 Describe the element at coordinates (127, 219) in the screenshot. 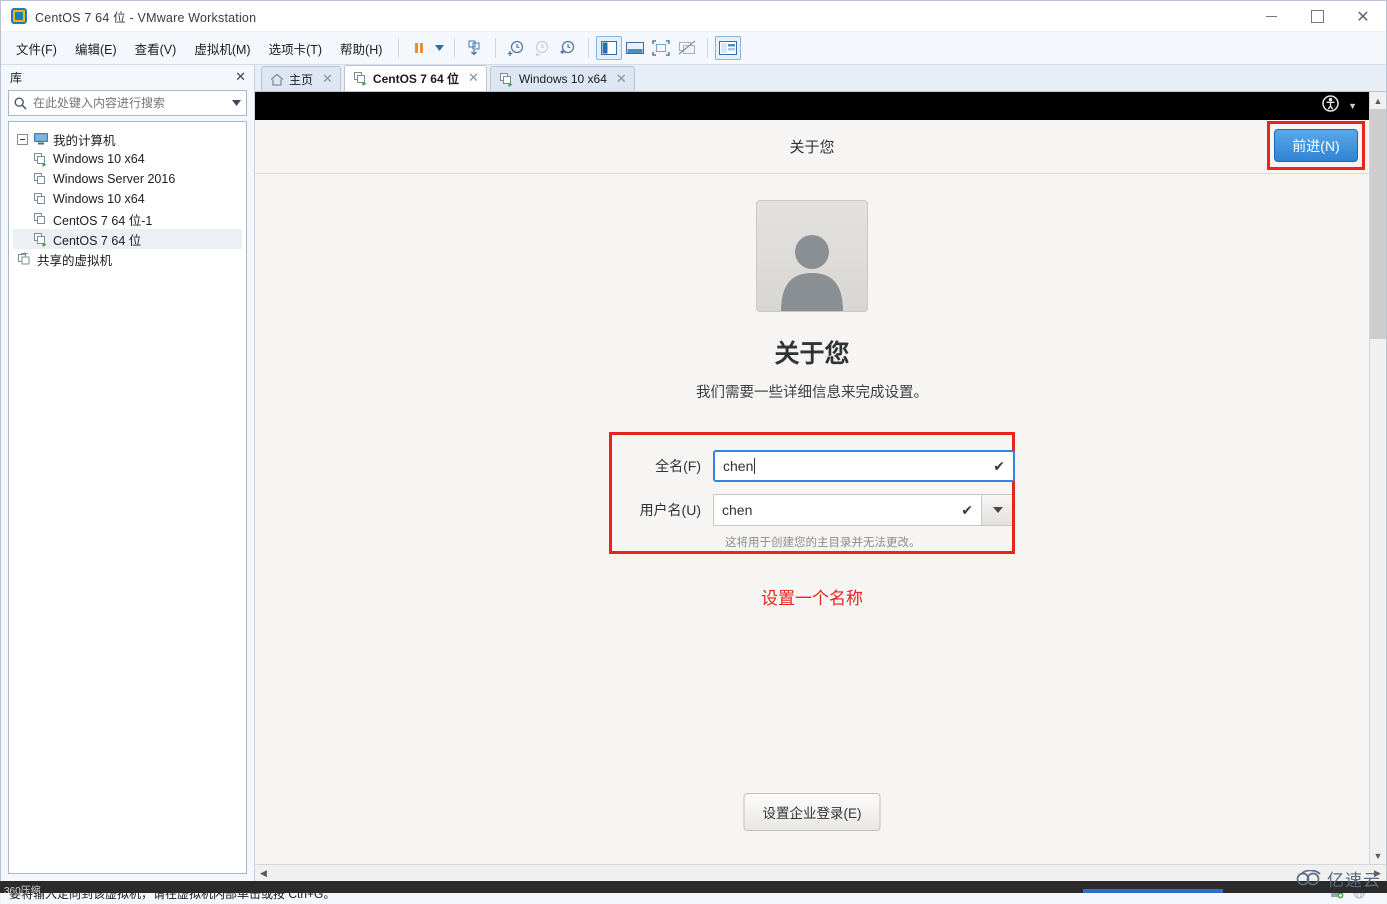

I see `tree-item: CentOS 7 64 位-1` at that location.